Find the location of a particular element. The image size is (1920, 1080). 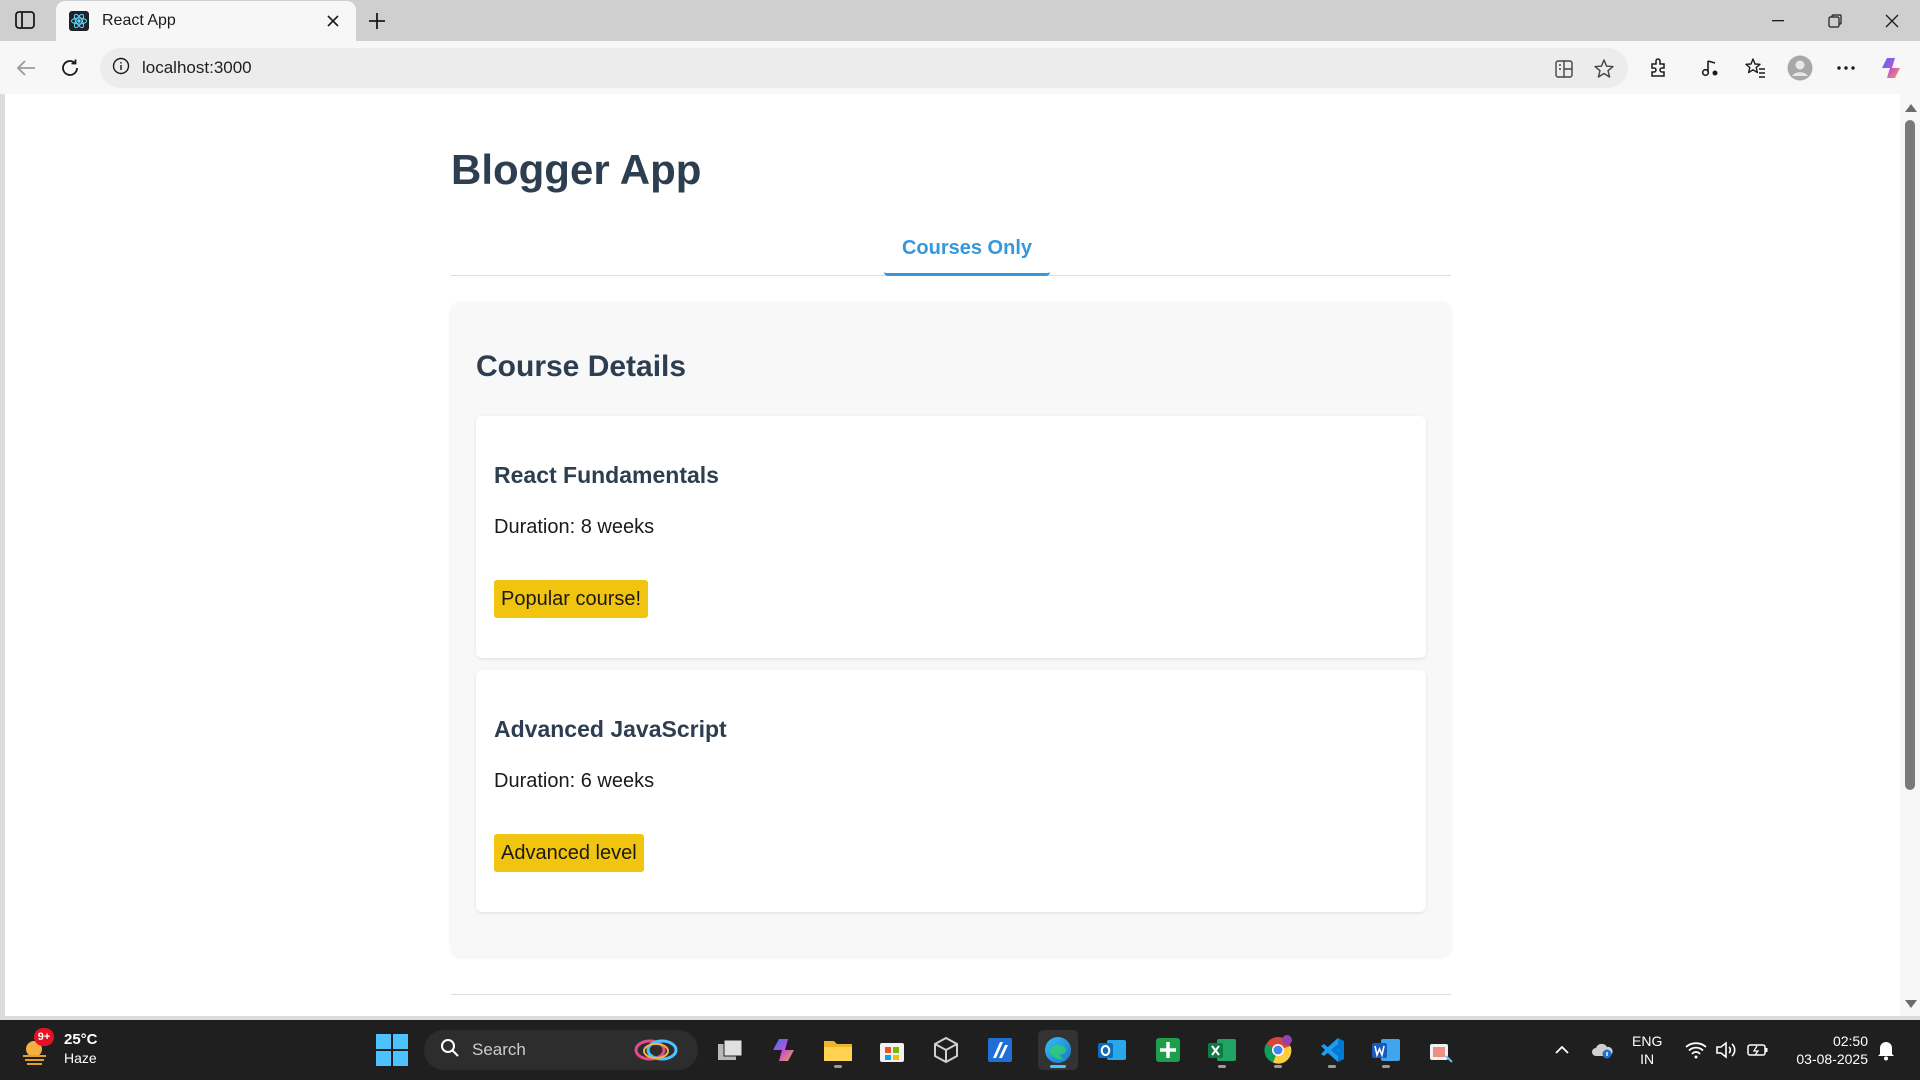

restore-icon is located at coordinates (1834, 20).